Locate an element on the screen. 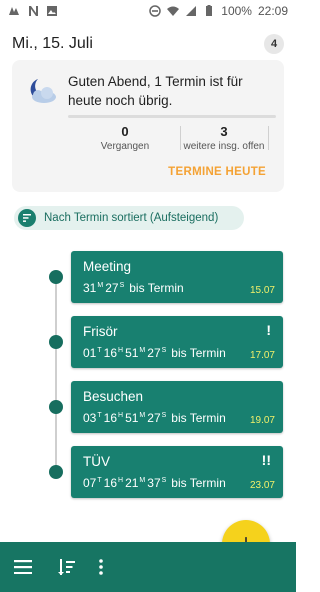 This screenshot has width=320, height=592. event-date: 19.07 is located at coordinates (262, 420).